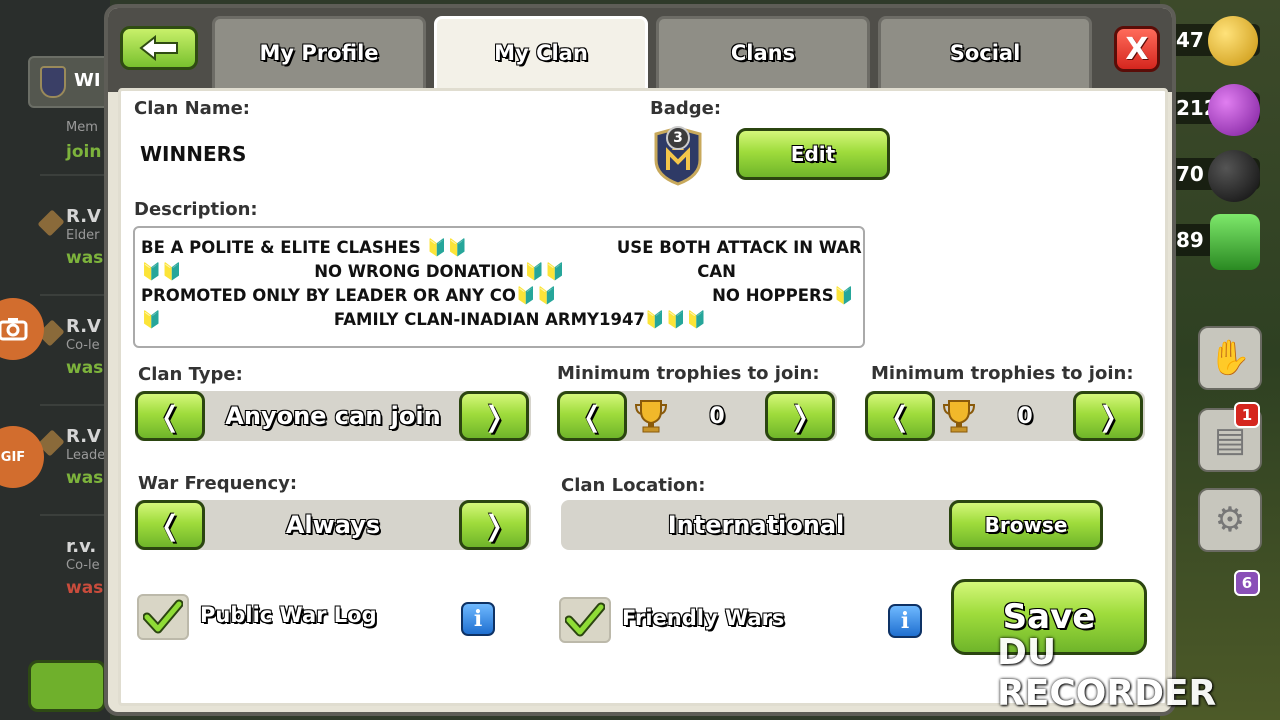 This screenshot has width=1280, height=720. I want to click on war-frequency-prev-button: ❬, so click(170, 525).